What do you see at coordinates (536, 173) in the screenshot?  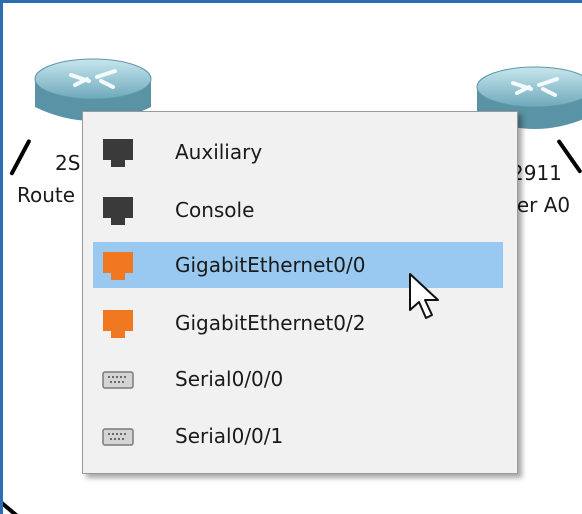 I see `router-right-model: 2911` at bounding box center [536, 173].